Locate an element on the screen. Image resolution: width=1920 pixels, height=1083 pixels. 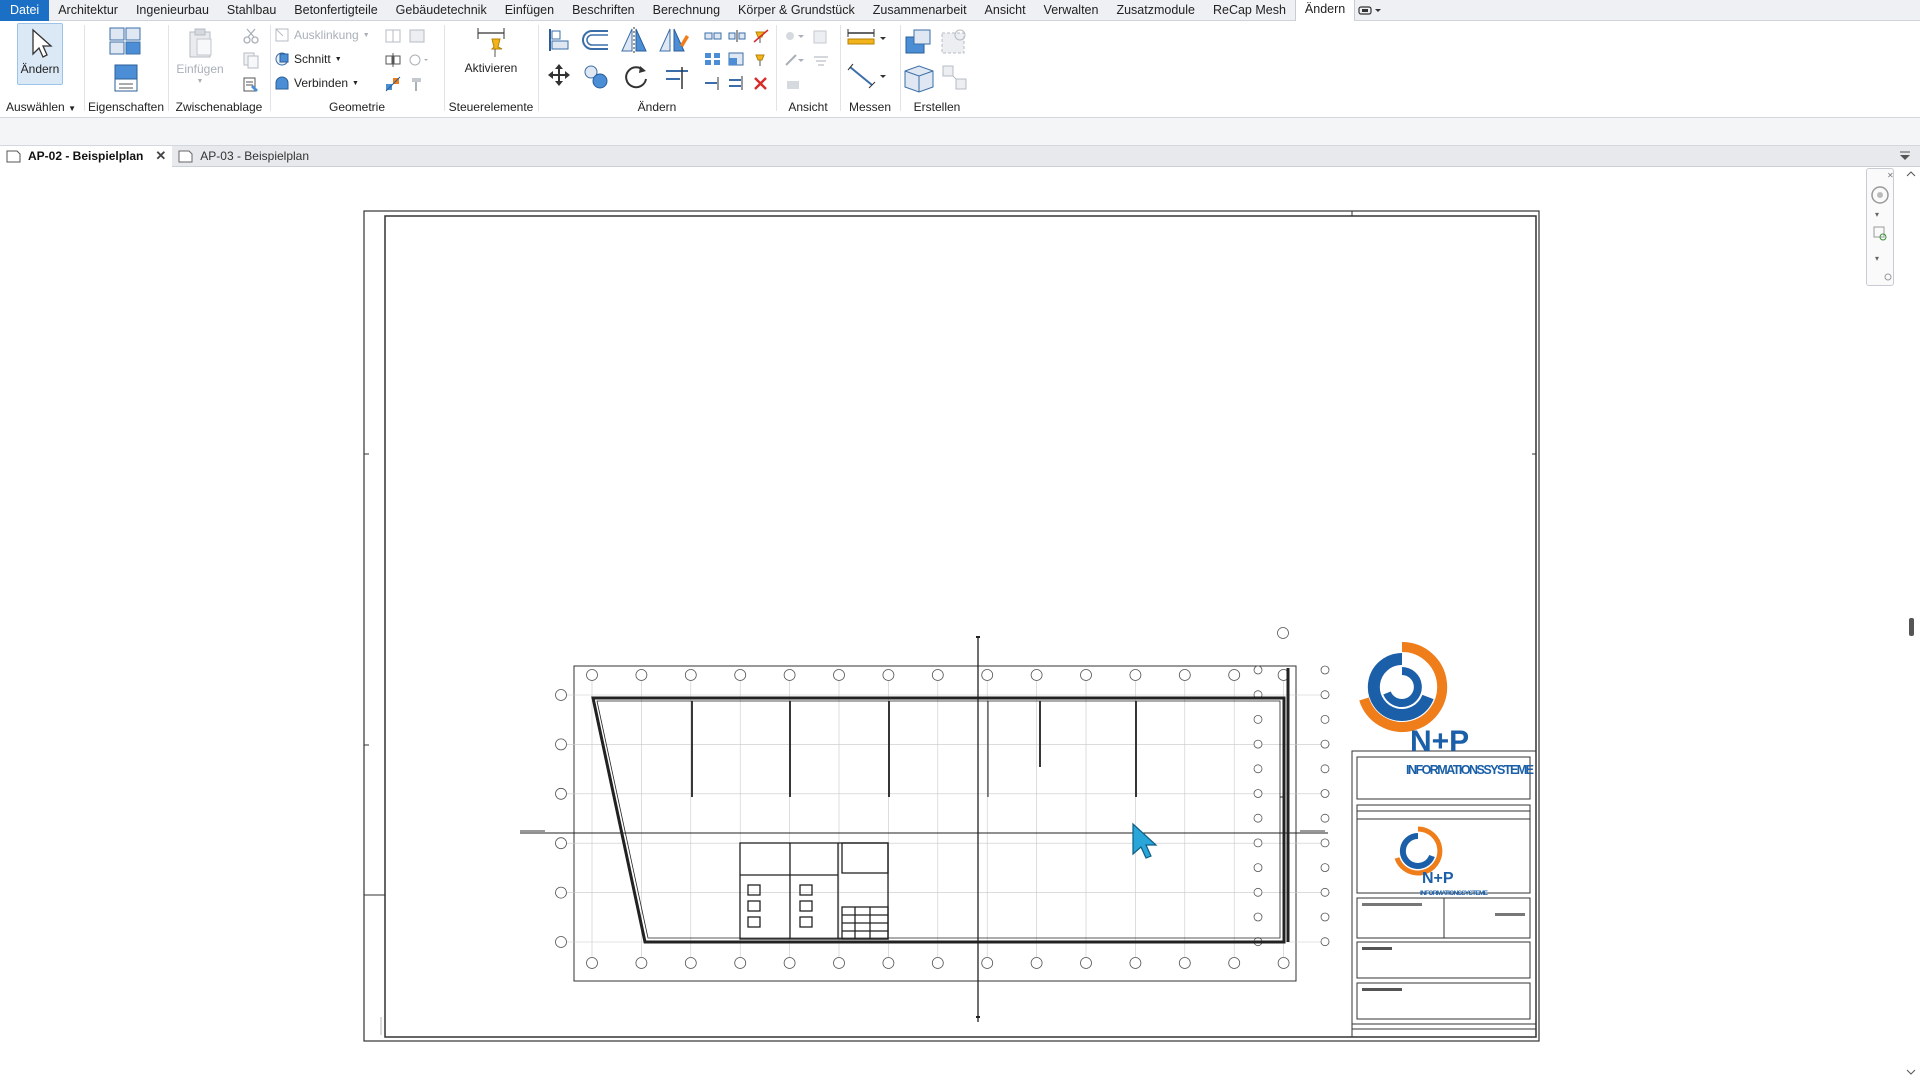
tab-list-dropdown-icon is located at coordinates (1906, 156).